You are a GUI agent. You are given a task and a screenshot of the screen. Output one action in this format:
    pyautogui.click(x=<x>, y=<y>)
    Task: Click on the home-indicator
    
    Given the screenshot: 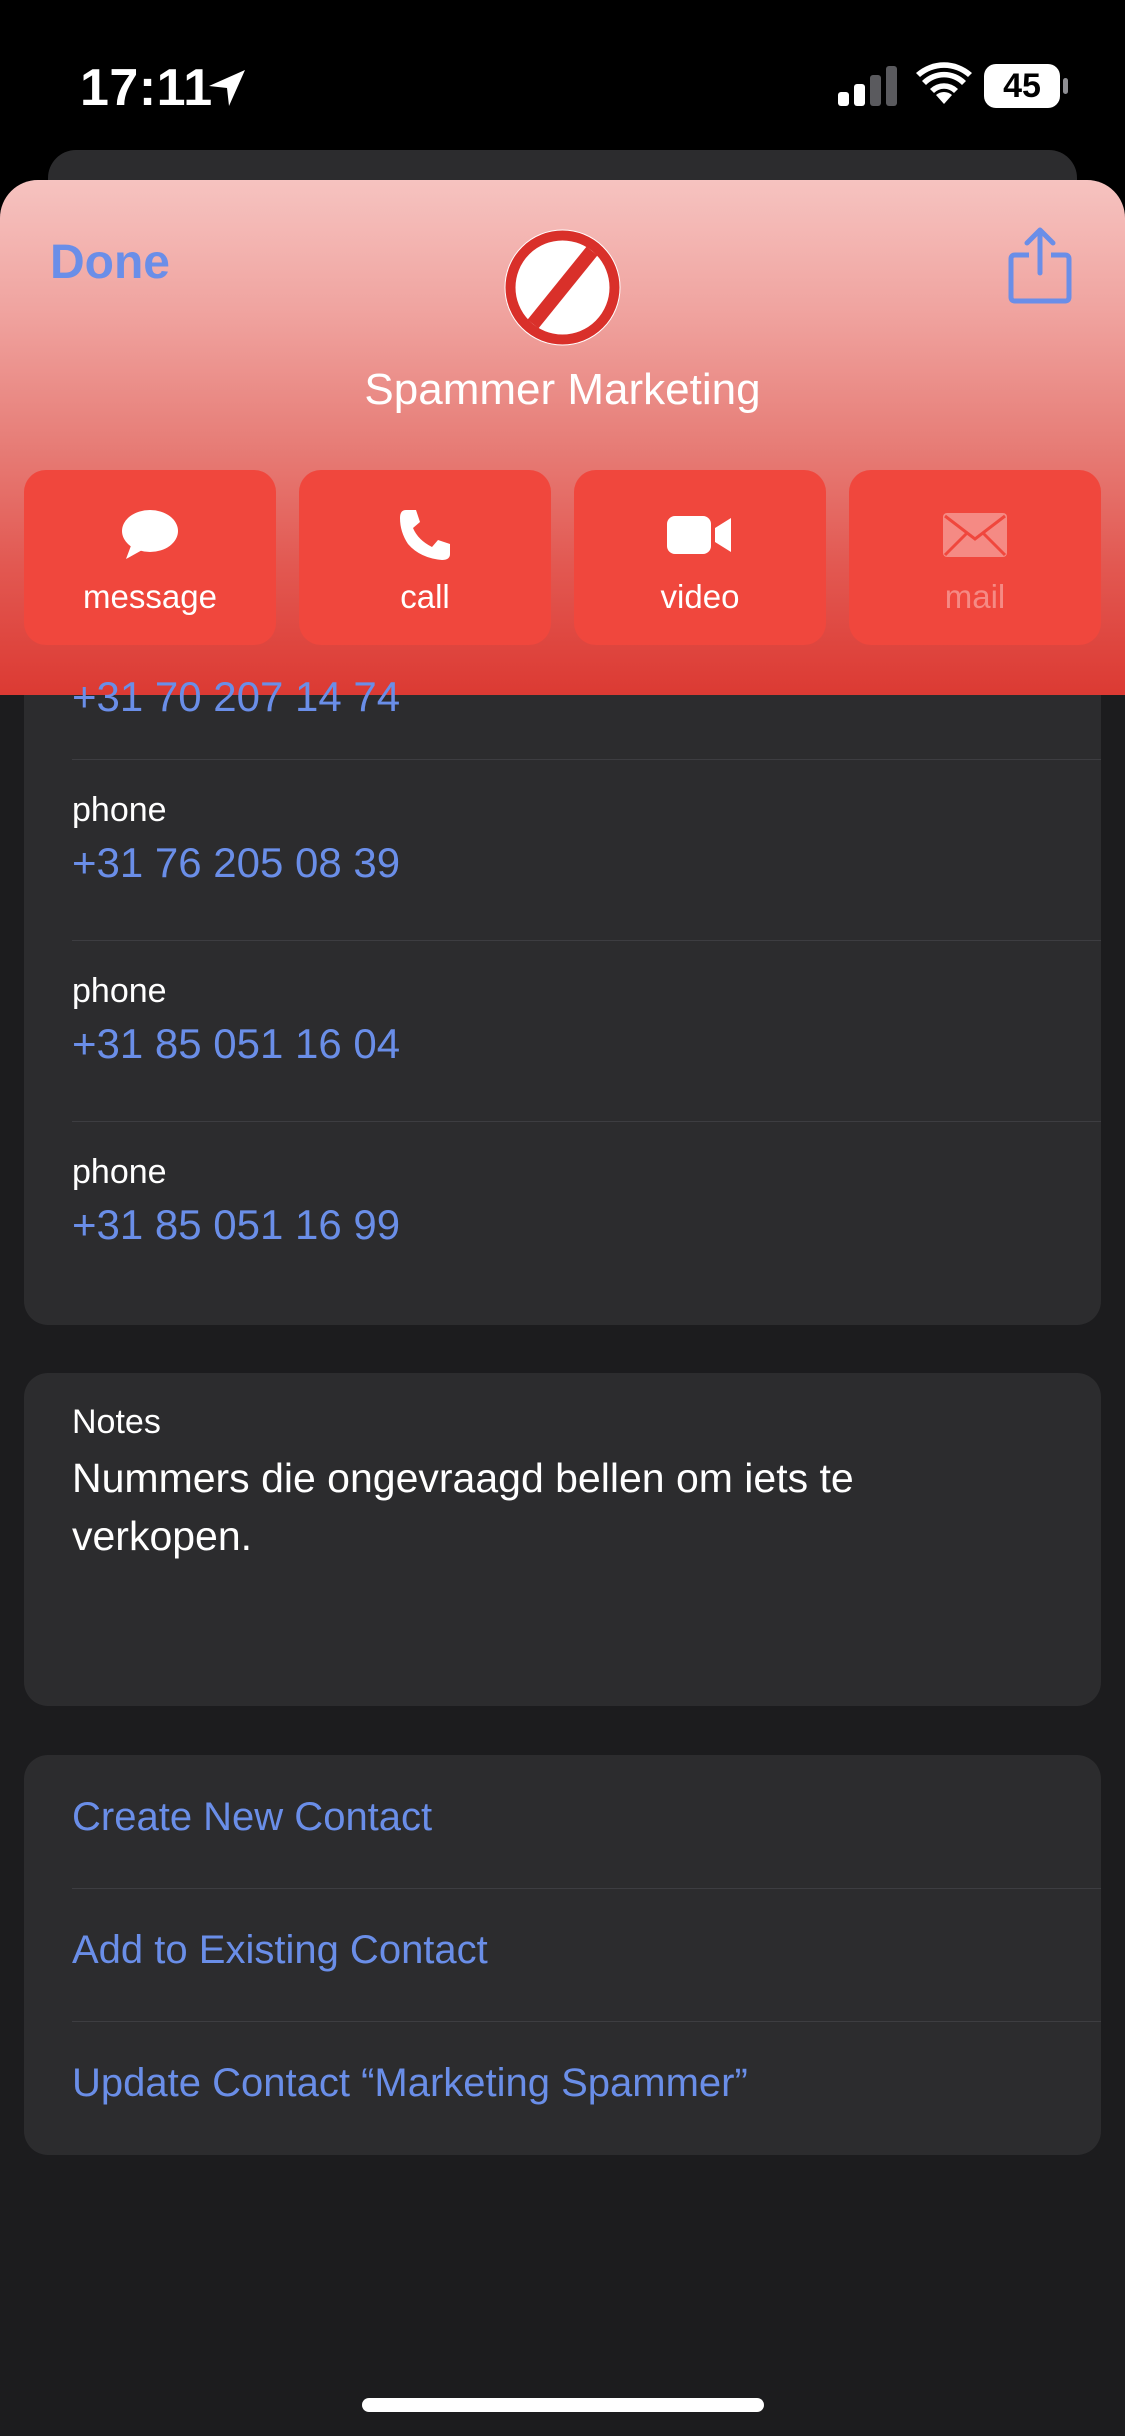 What is the action you would take?
    pyautogui.click(x=563, y=2405)
    